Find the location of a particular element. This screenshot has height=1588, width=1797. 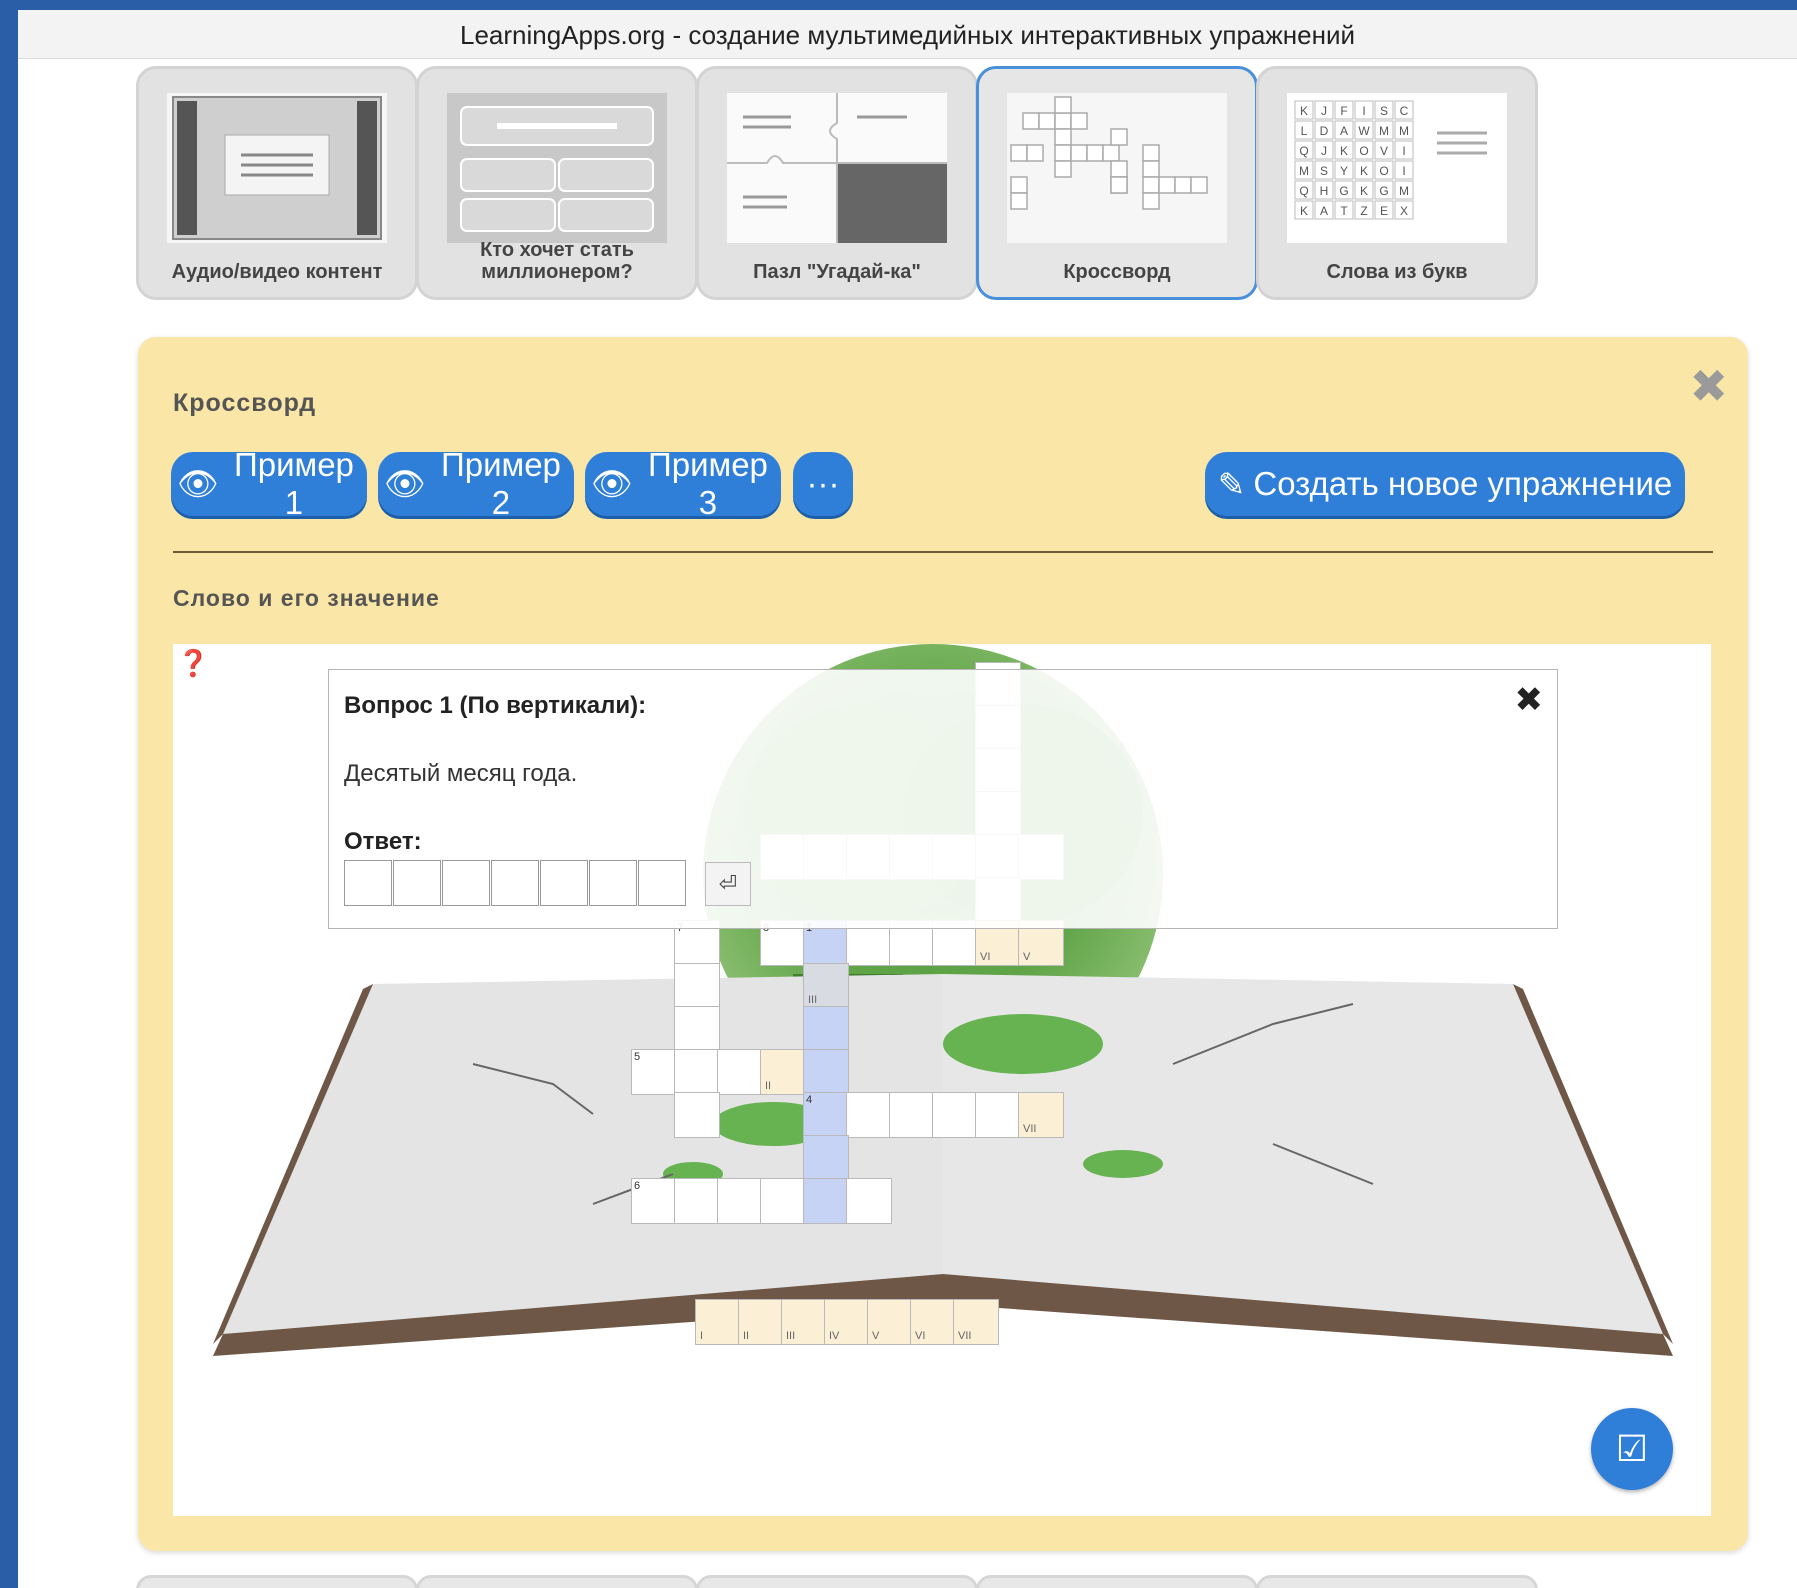

example-3-button: 👁 Пример 3 is located at coordinates (683, 483).